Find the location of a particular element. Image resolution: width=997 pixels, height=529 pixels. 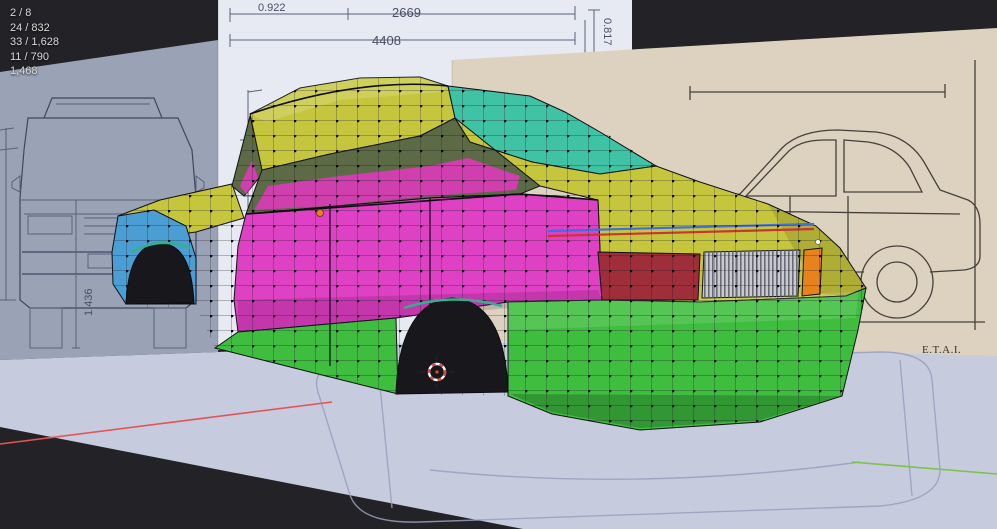

mesh-statistics-overlay: 2 / 8 24 / 832 33 / 1,628 11 / 790 1,468 is located at coordinates (34, 42).